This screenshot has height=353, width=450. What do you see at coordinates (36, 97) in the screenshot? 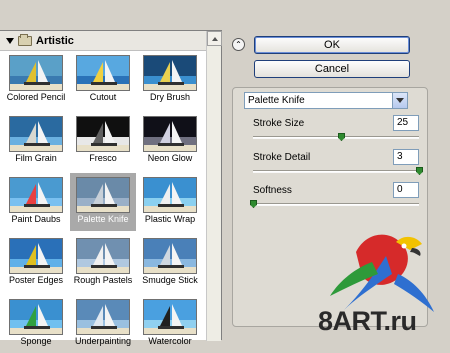
I see `thumbnail-label: Colored Pencil` at bounding box center [36, 97].